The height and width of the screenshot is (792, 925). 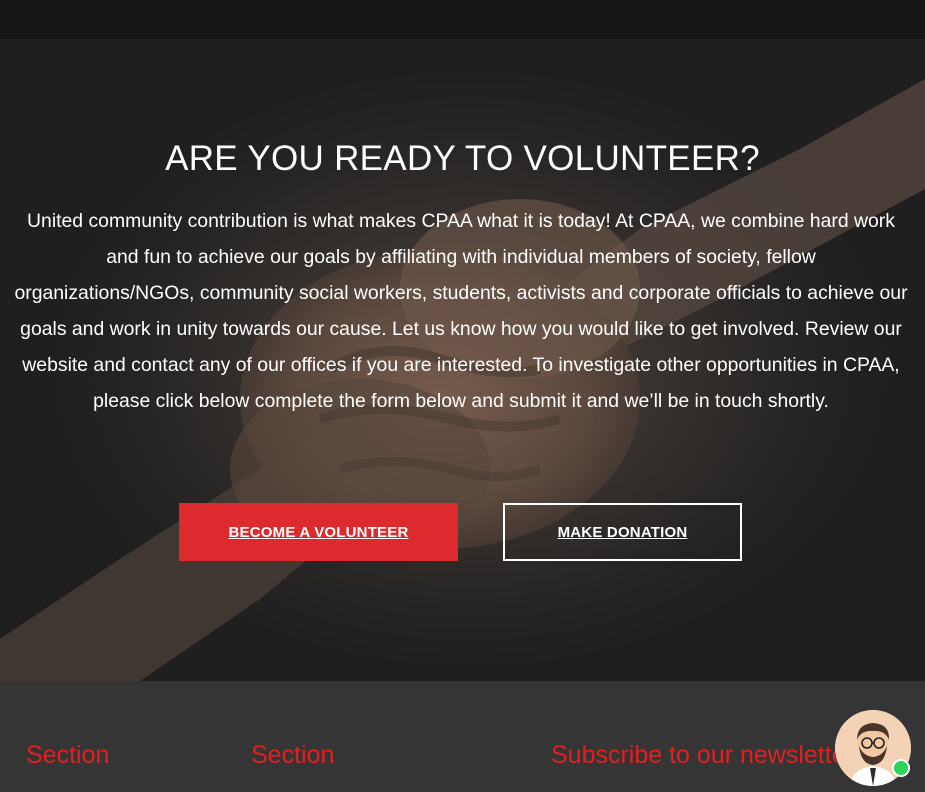 What do you see at coordinates (901, 768) in the screenshot?
I see `online-status-dot` at bounding box center [901, 768].